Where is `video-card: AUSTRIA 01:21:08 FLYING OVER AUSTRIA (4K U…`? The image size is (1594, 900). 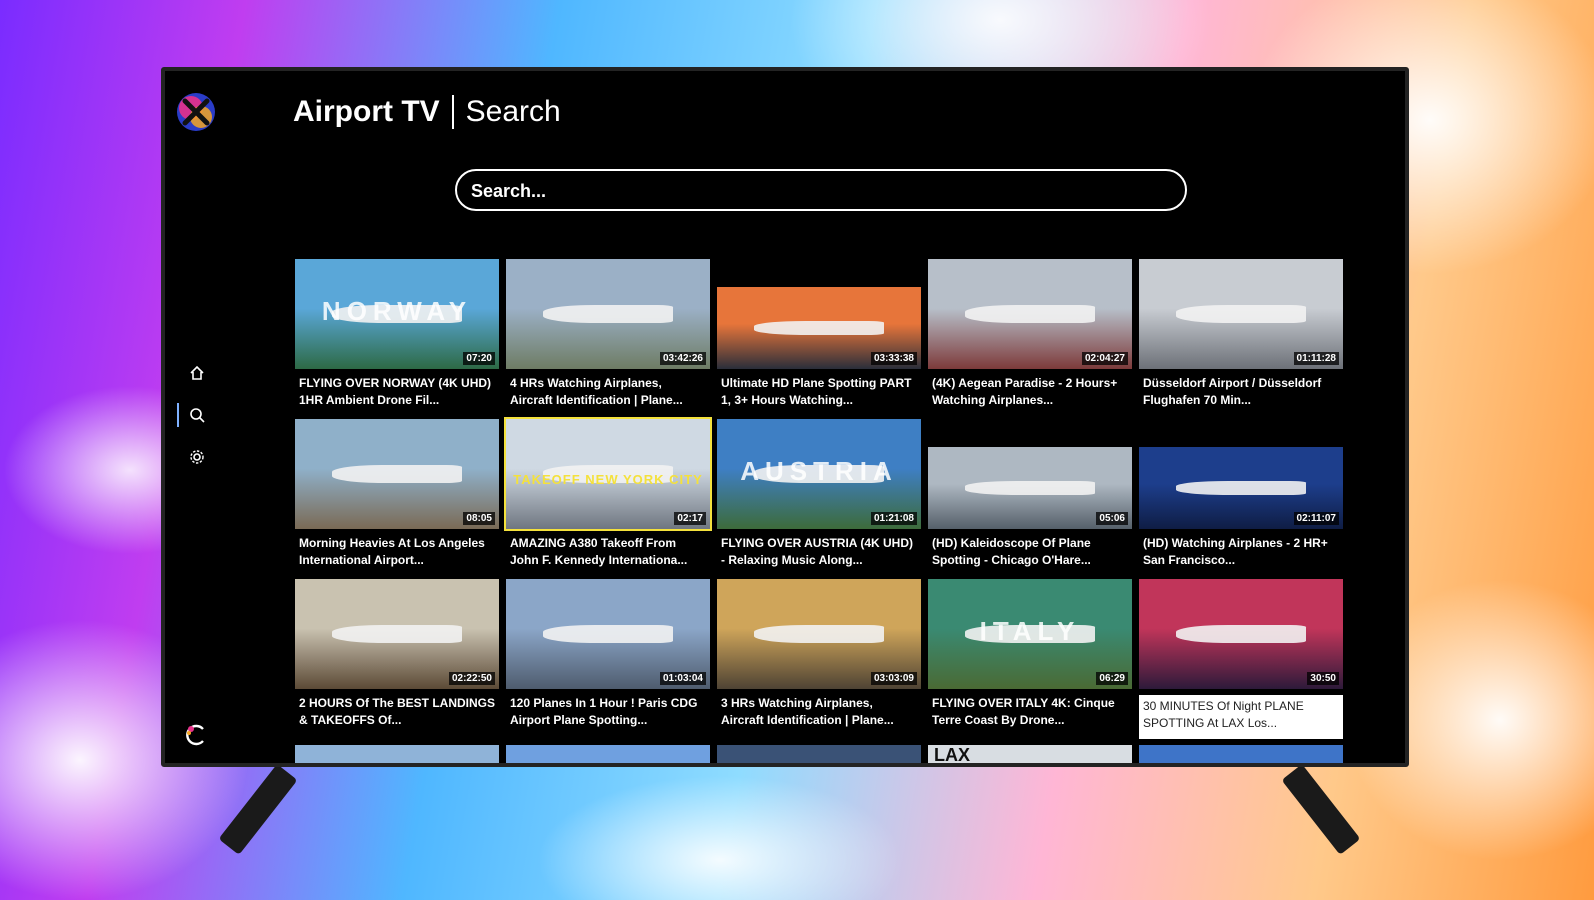 video-card: AUSTRIA 01:21:08 FLYING OVER AUSTRIA (4K U… is located at coordinates (819, 499).